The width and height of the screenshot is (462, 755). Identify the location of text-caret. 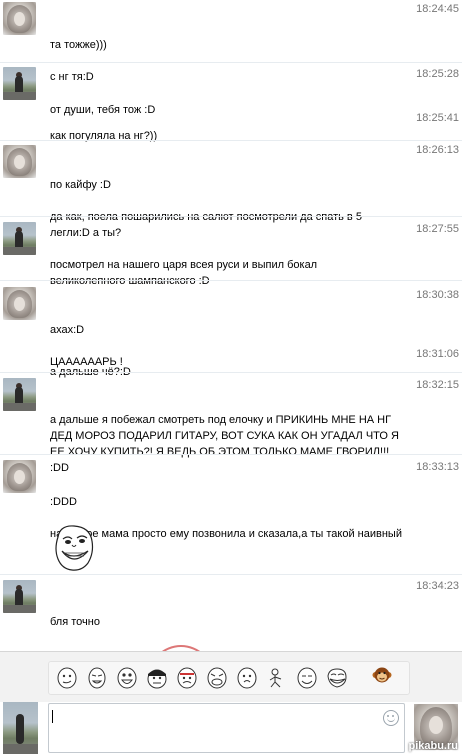
(52, 716).